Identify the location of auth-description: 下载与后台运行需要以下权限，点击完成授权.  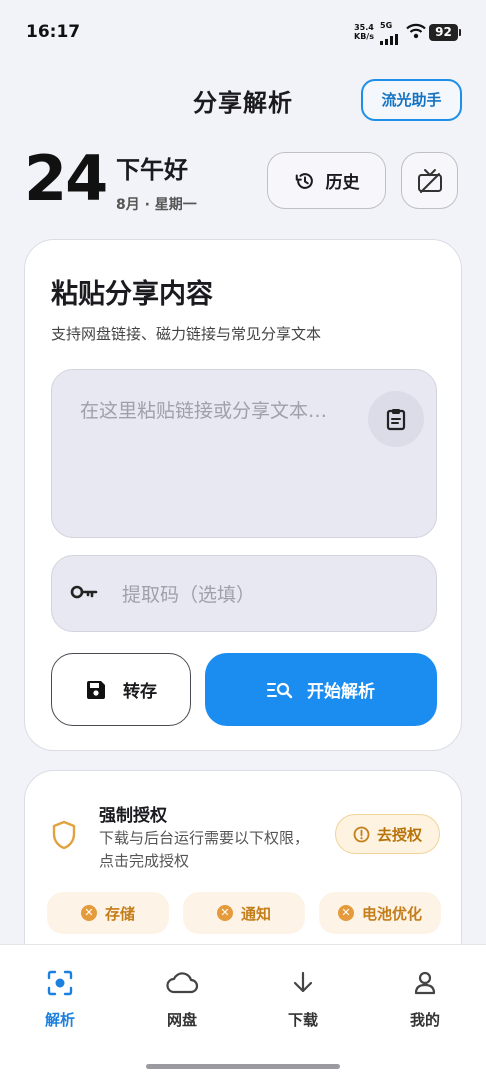
(204, 849).